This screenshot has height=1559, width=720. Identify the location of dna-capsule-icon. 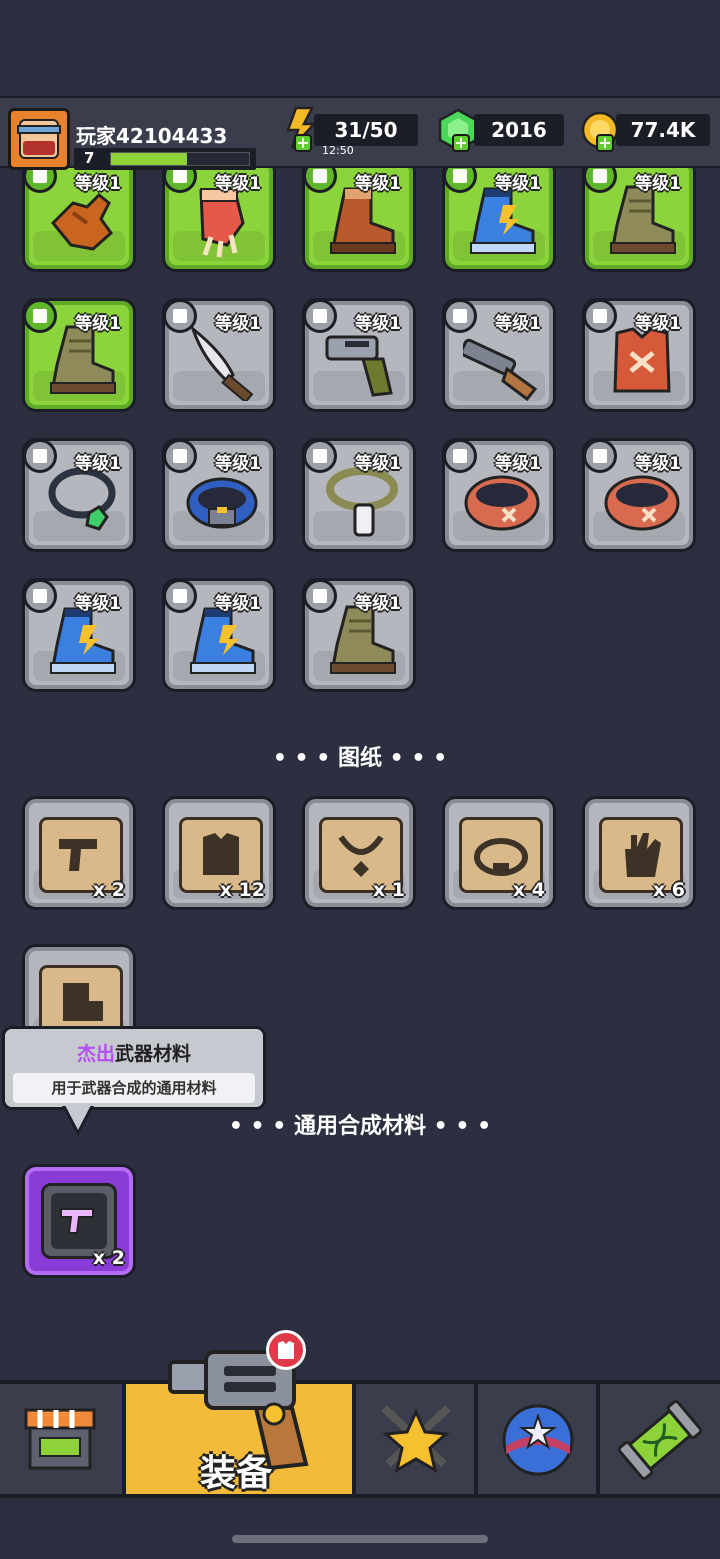
(660, 1440).